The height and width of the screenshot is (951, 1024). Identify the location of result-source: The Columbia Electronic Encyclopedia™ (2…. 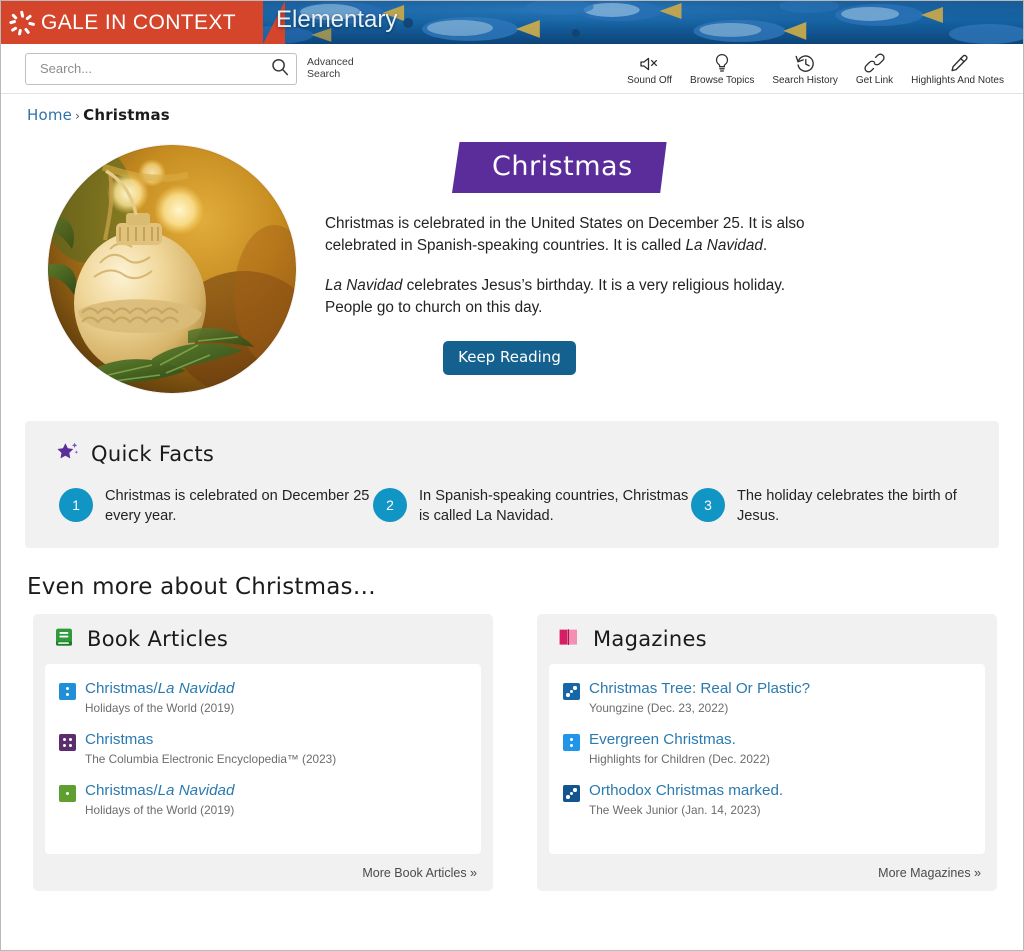
(211, 759).